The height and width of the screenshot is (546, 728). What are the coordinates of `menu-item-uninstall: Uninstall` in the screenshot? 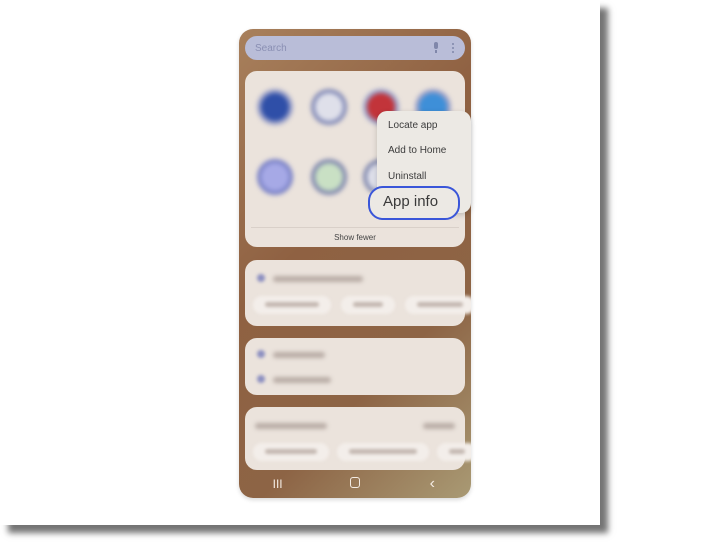 It's located at (407, 176).